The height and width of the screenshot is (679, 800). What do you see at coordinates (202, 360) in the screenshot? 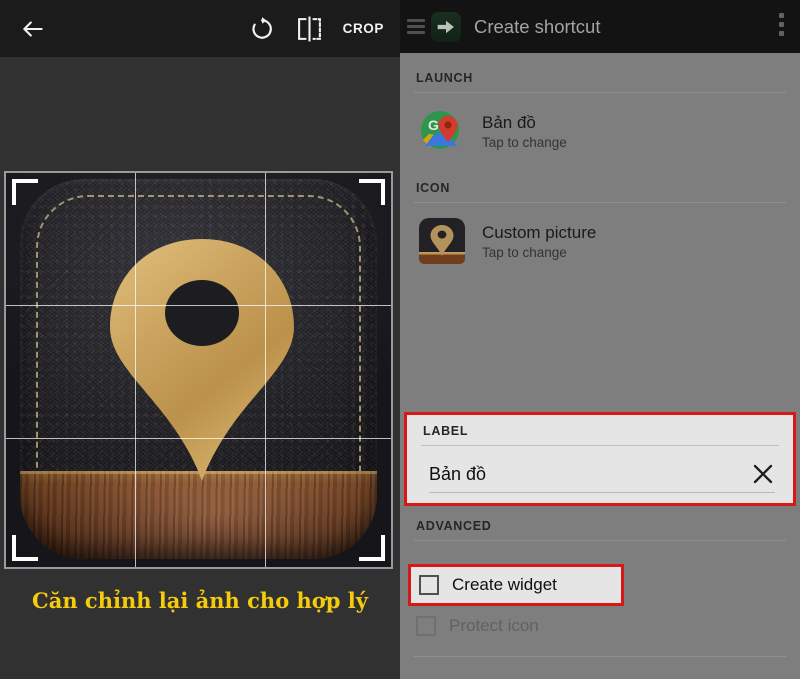
I see `map-pin-graphic` at bounding box center [202, 360].